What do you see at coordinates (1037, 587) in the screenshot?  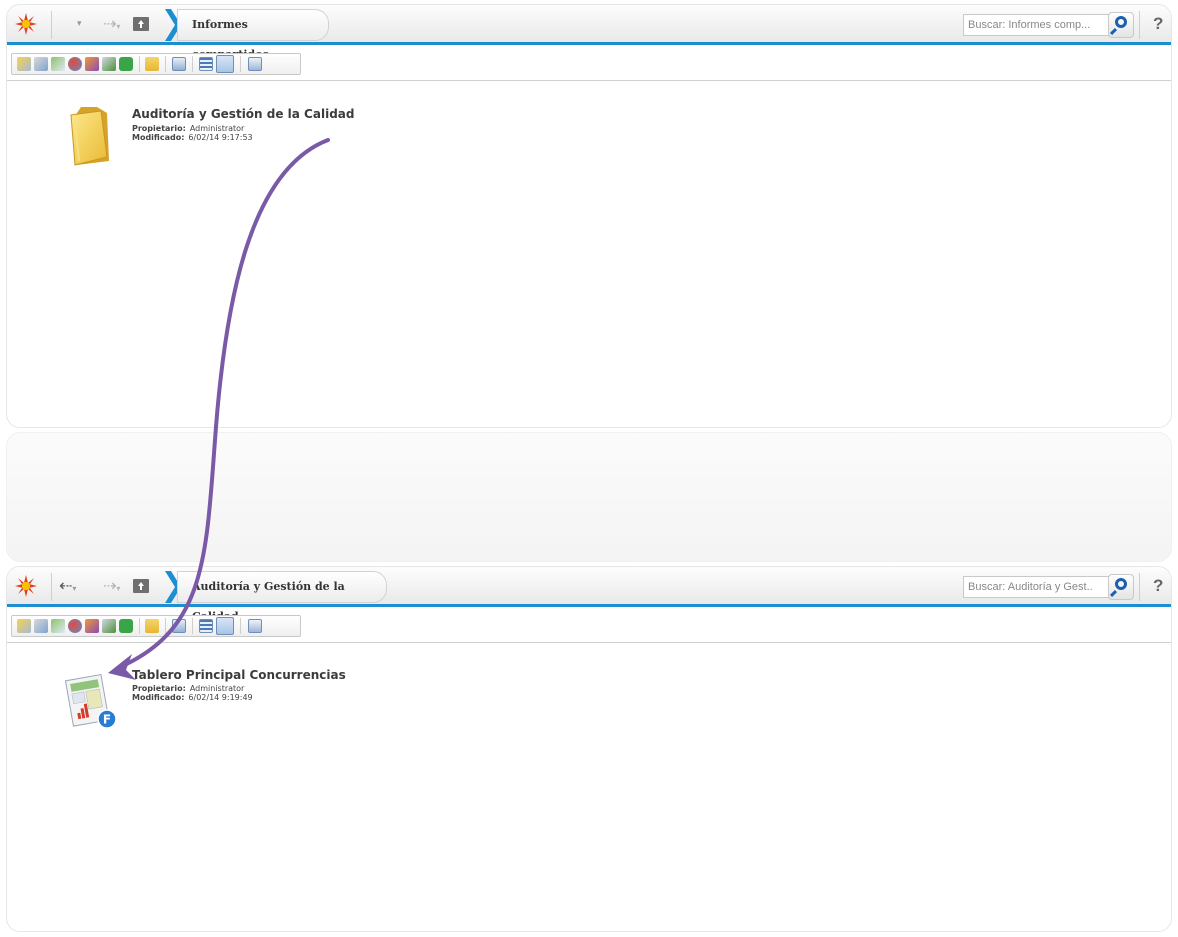 I see `search-input: Buscar: Auditoría y Gest..` at bounding box center [1037, 587].